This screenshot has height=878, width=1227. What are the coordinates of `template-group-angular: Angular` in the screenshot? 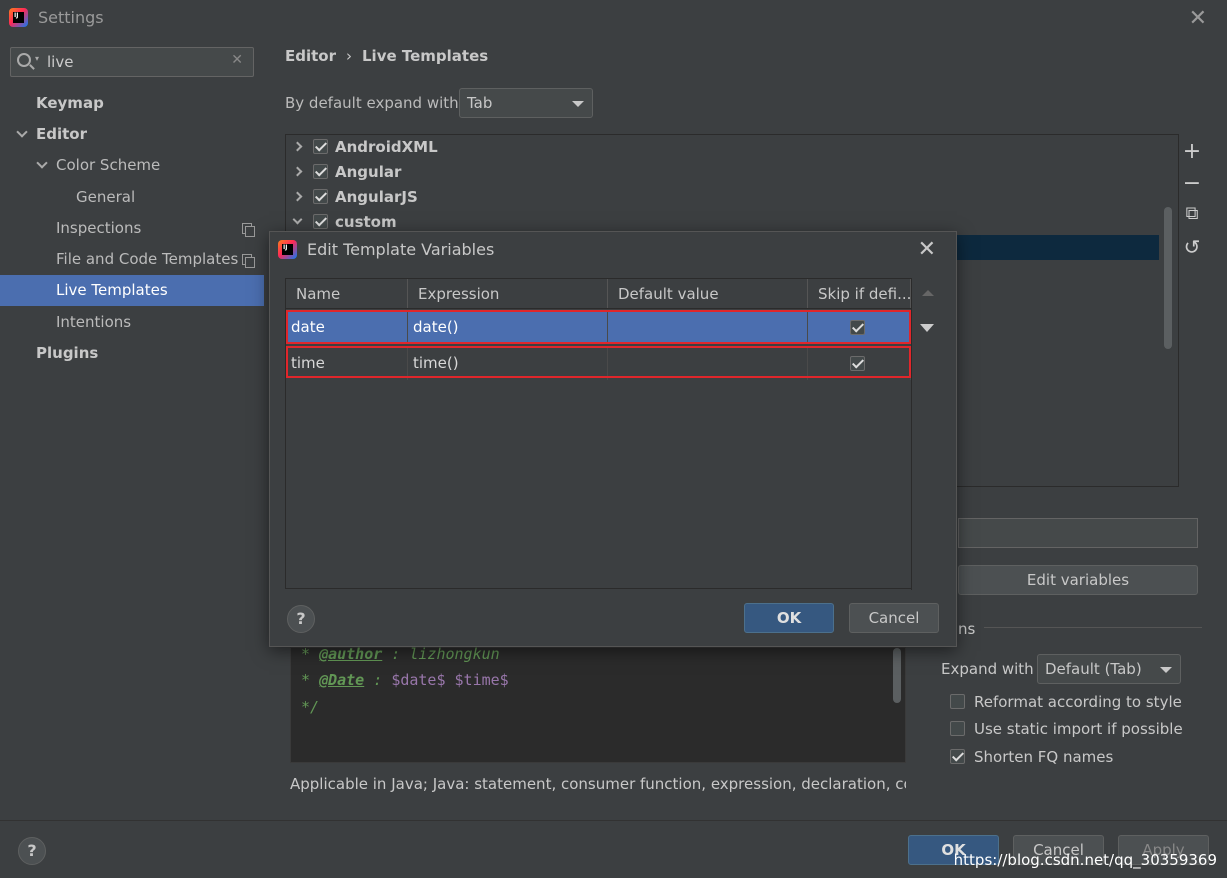 It's located at (347, 172).